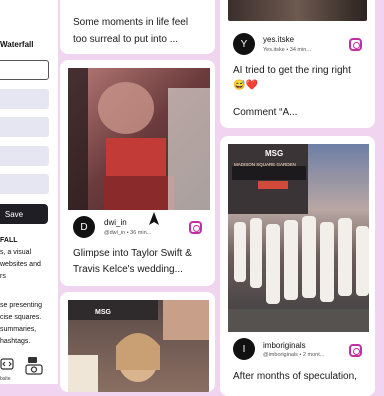 The width and height of the screenshot is (384, 396). Describe the element at coordinates (24, 214) in the screenshot. I see `save-button: Save` at that location.